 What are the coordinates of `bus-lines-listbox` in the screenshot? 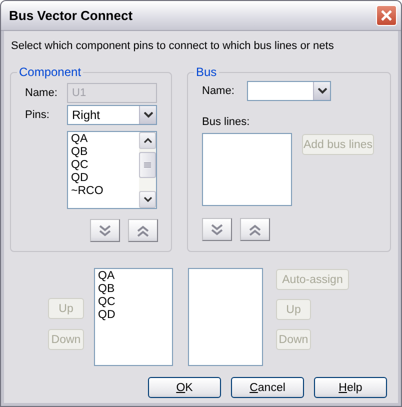 It's located at (247, 169).